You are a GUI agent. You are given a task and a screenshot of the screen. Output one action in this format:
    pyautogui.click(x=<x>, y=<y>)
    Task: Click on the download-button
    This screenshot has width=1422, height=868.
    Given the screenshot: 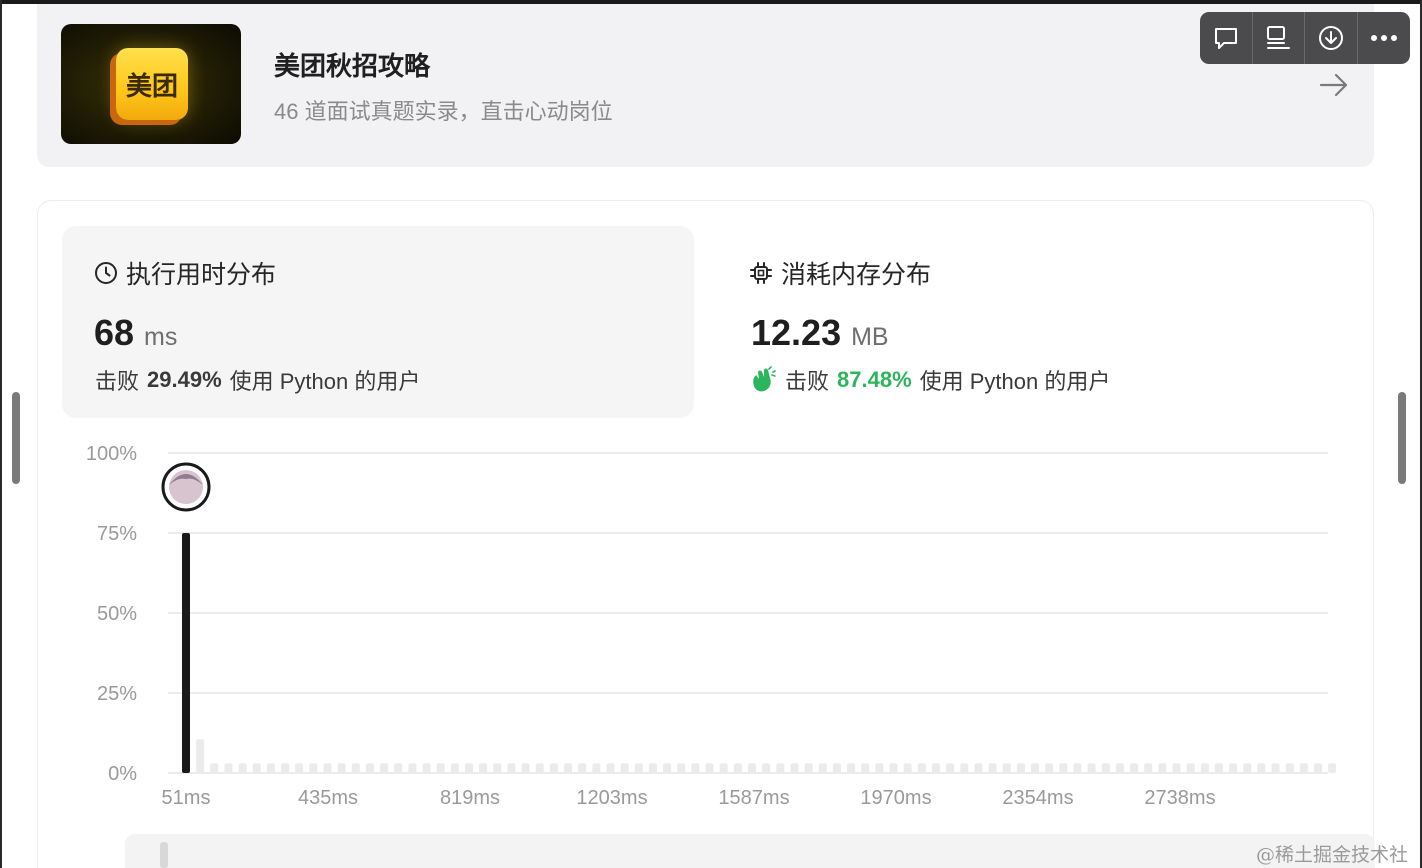 What is the action you would take?
    pyautogui.click(x=1331, y=38)
    